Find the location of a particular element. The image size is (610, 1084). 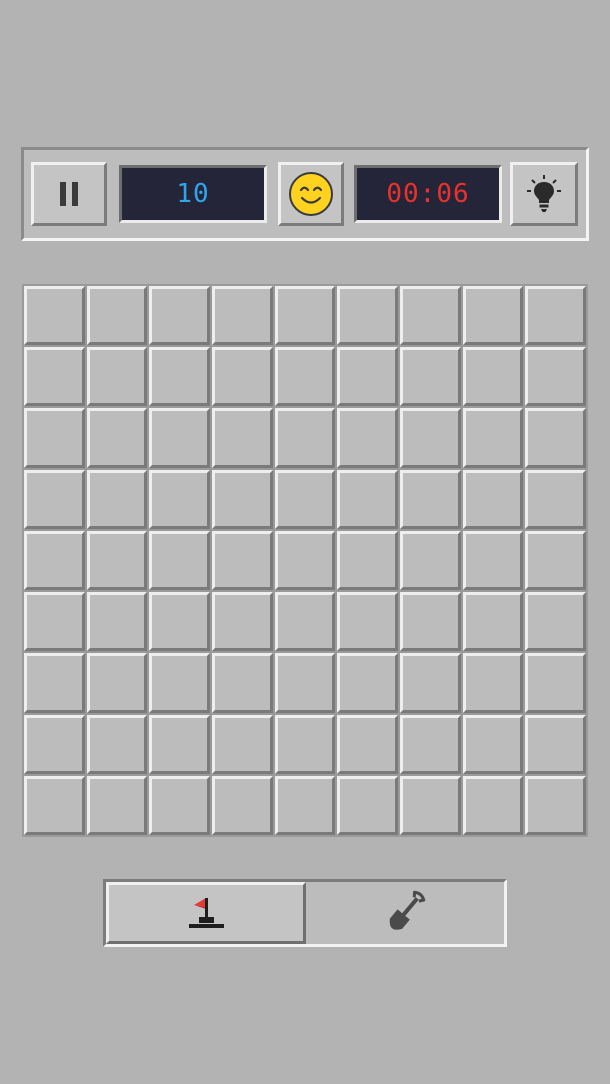

status-bar: 10 00:06 is located at coordinates (305, 194).